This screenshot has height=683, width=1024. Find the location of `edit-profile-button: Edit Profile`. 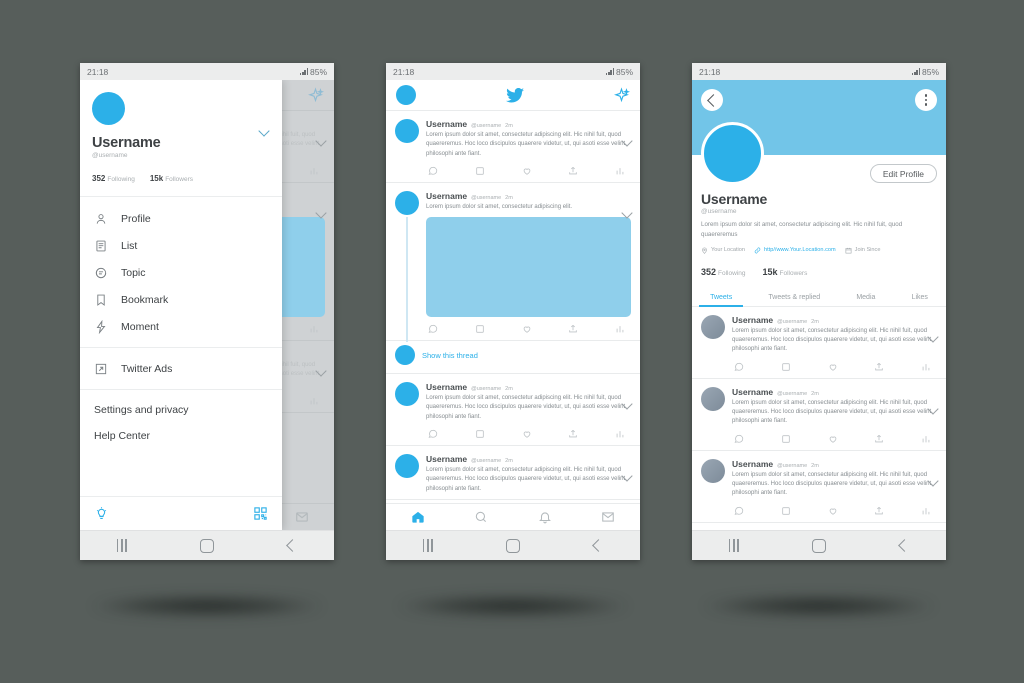

edit-profile-button: Edit Profile is located at coordinates (903, 173).